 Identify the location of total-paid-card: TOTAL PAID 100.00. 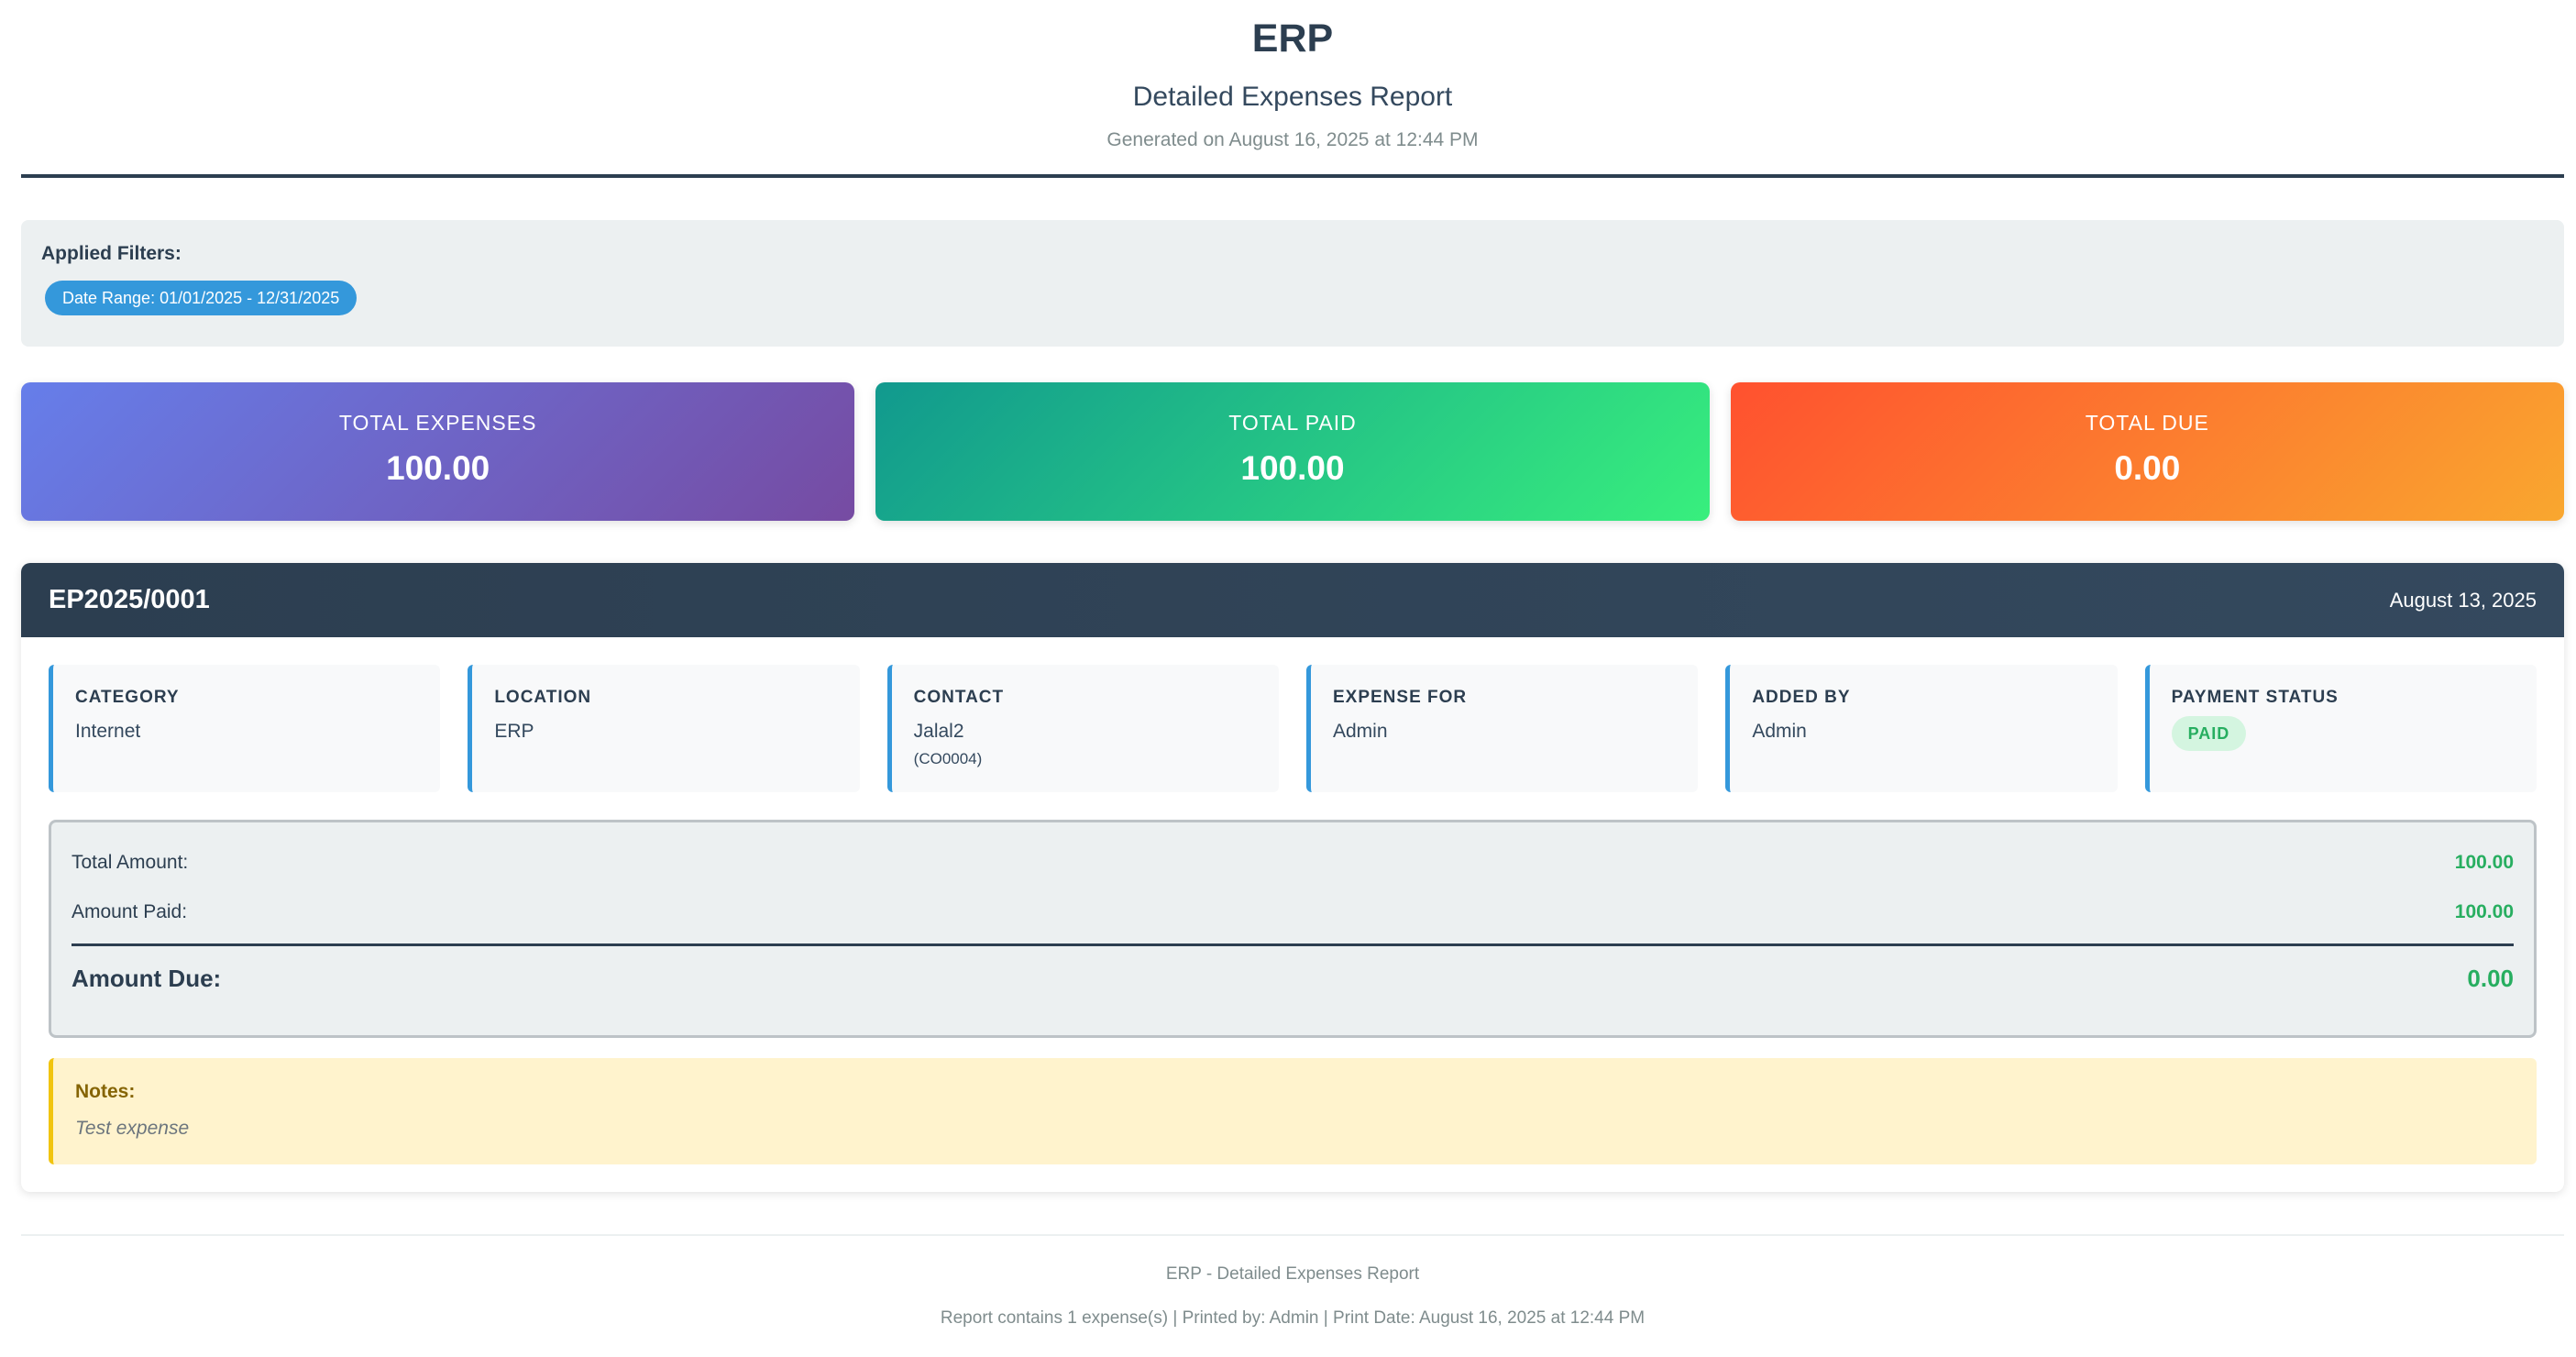
(1292, 451).